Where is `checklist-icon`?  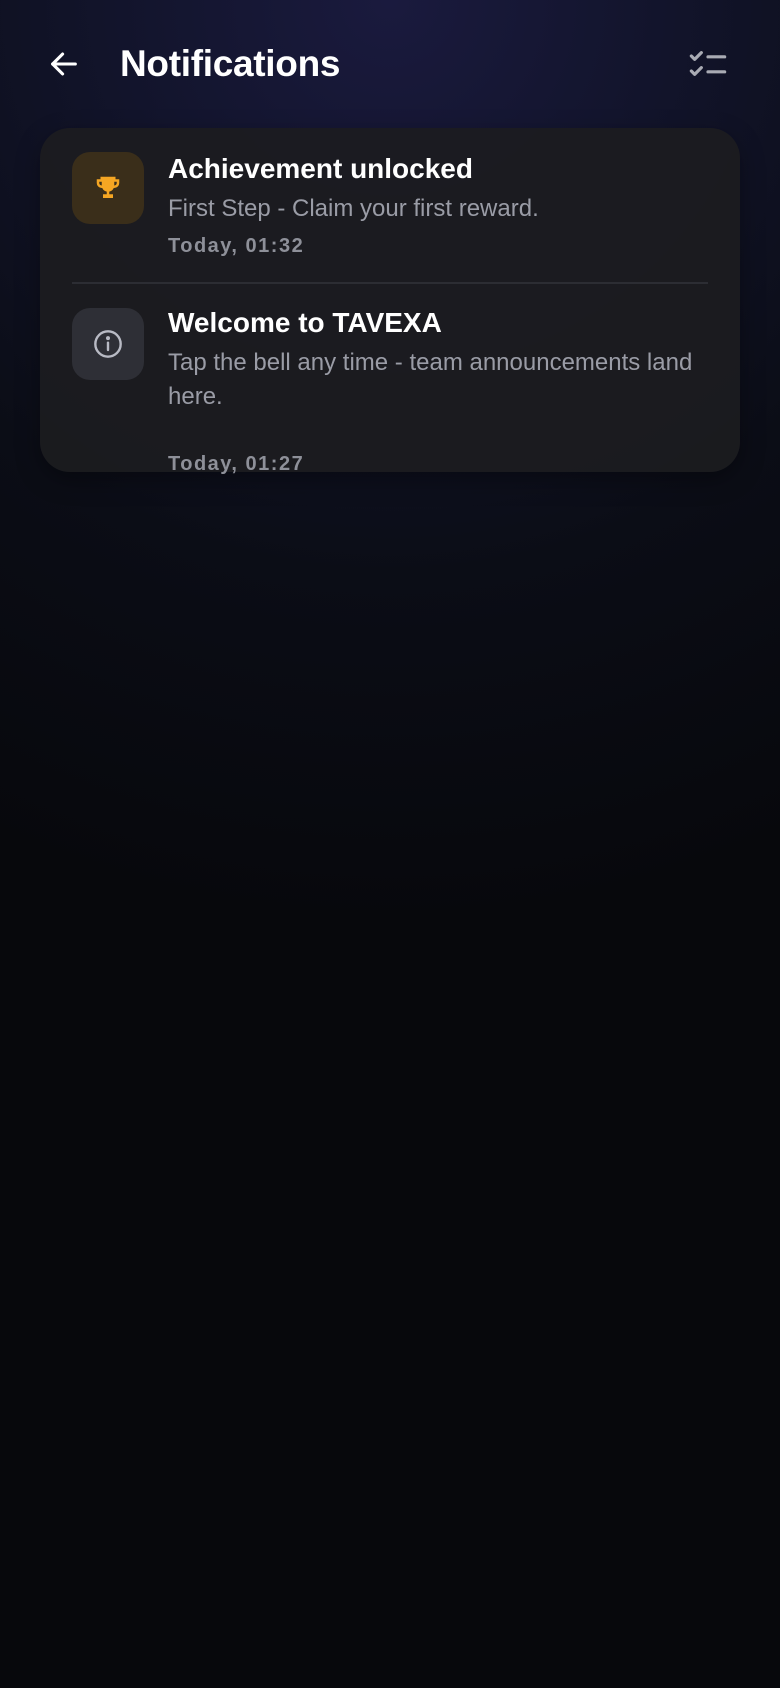 checklist-icon is located at coordinates (708, 63).